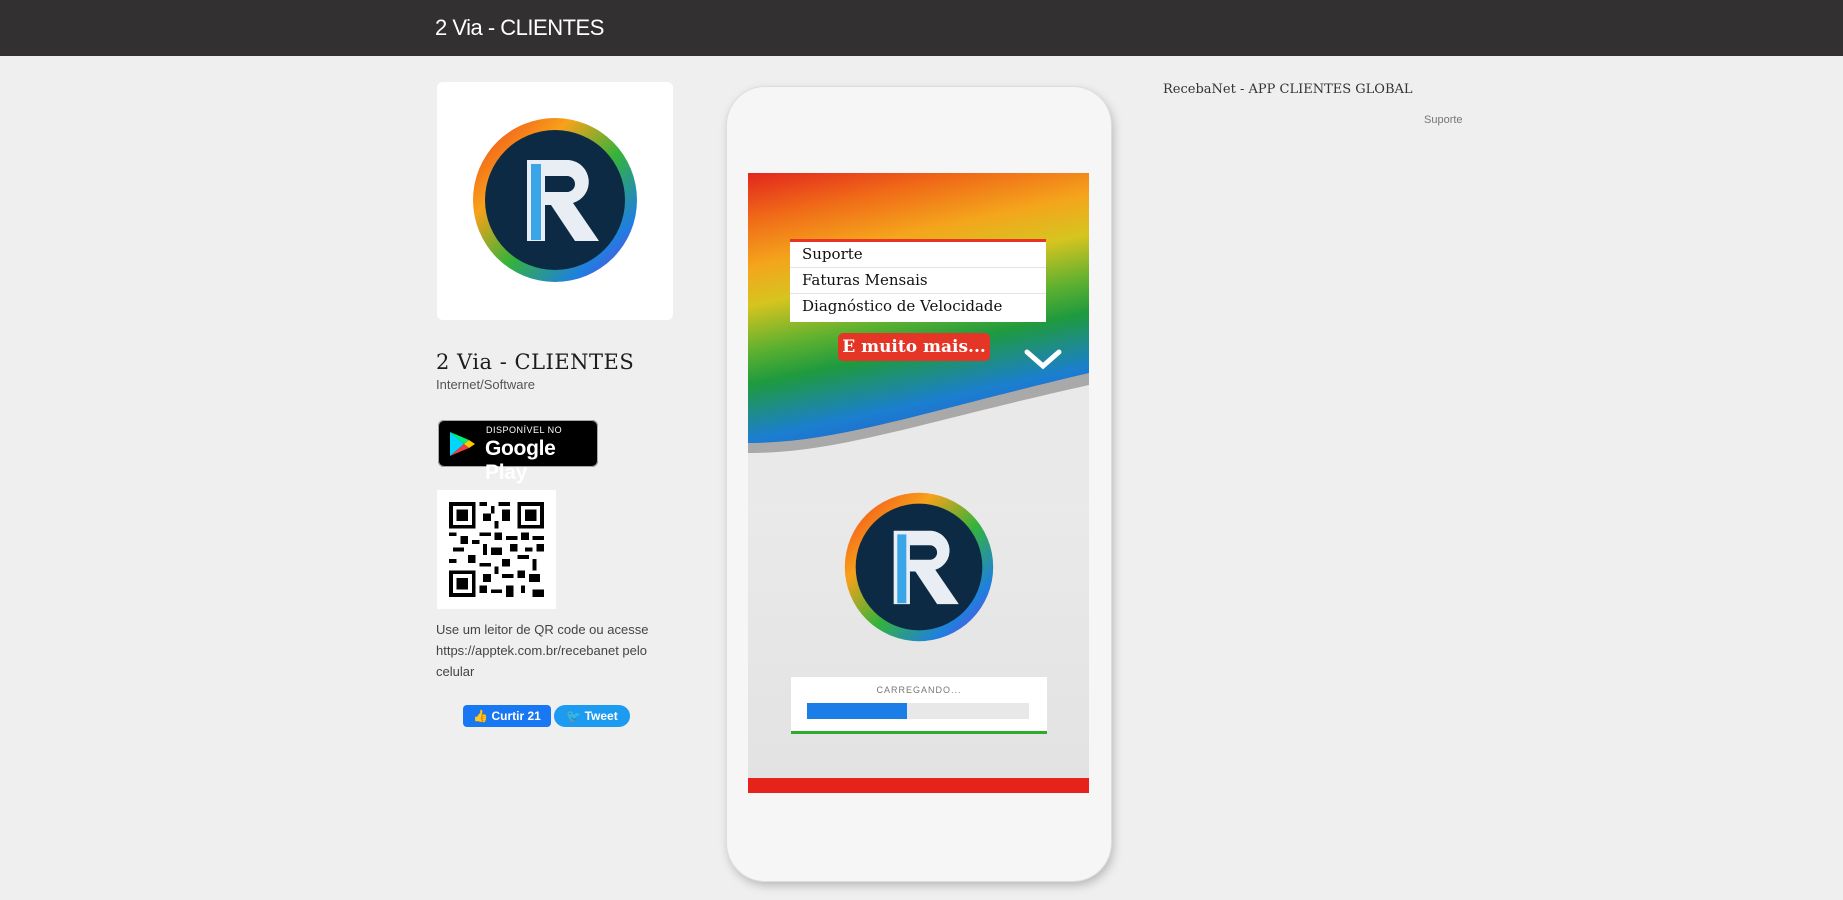  I want to click on progress-track, so click(918, 711).